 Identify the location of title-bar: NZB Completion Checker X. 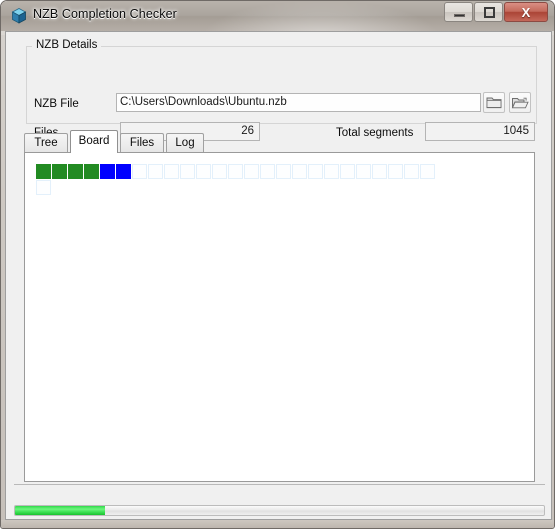
(277, 16).